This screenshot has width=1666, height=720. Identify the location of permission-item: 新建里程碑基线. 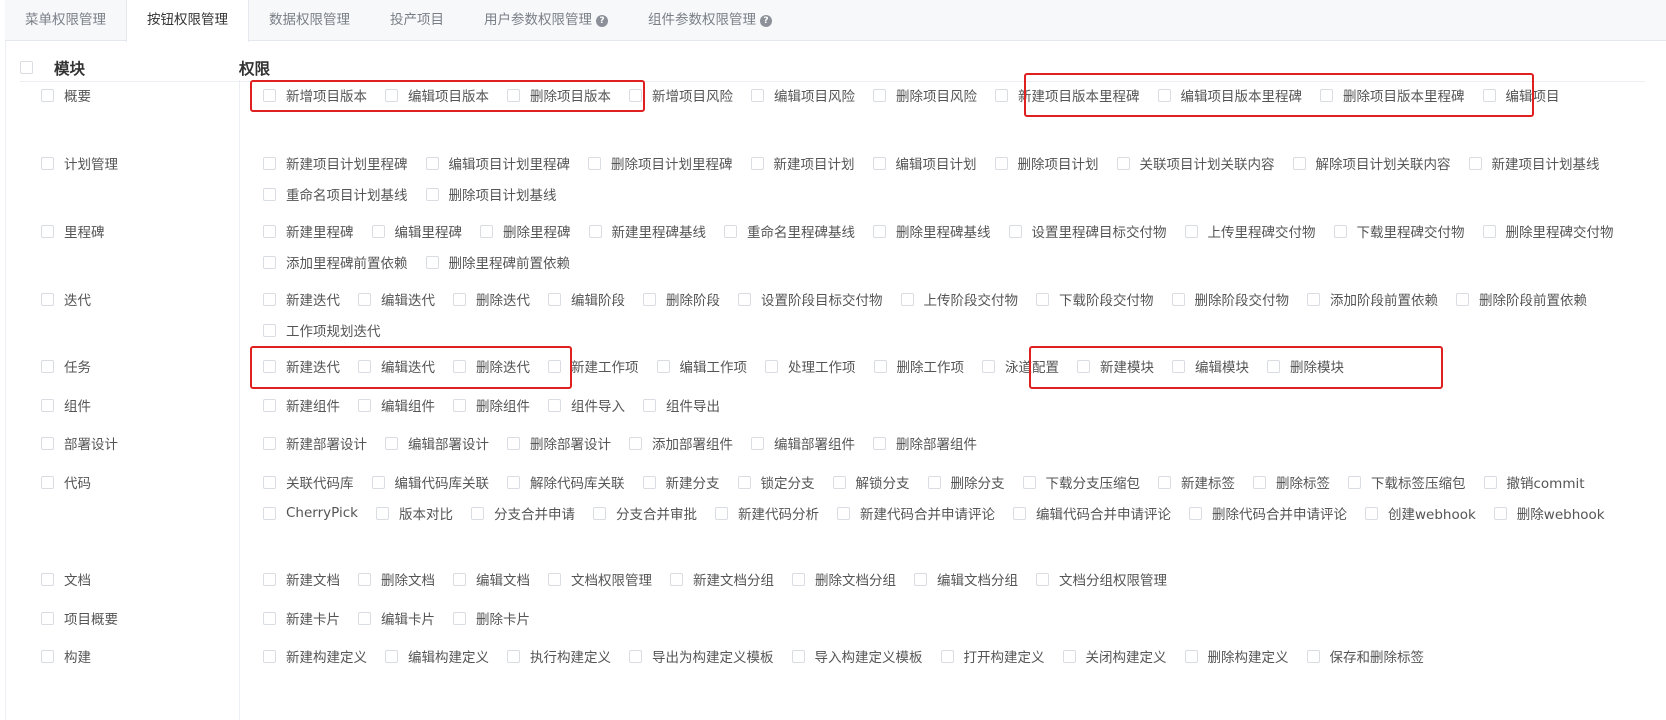
(647, 231).